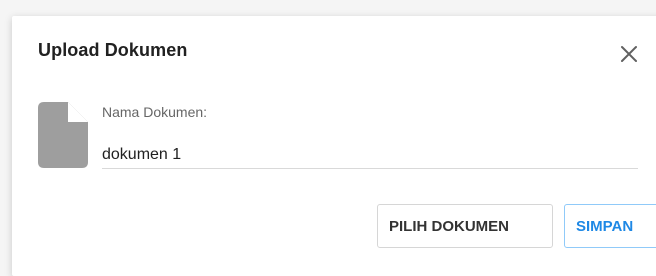 The height and width of the screenshot is (276, 656). What do you see at coordinates (113, 50) in the screenshot?
I see `dialog-title: Upload Dokumen` at bounding box center [113, 50].